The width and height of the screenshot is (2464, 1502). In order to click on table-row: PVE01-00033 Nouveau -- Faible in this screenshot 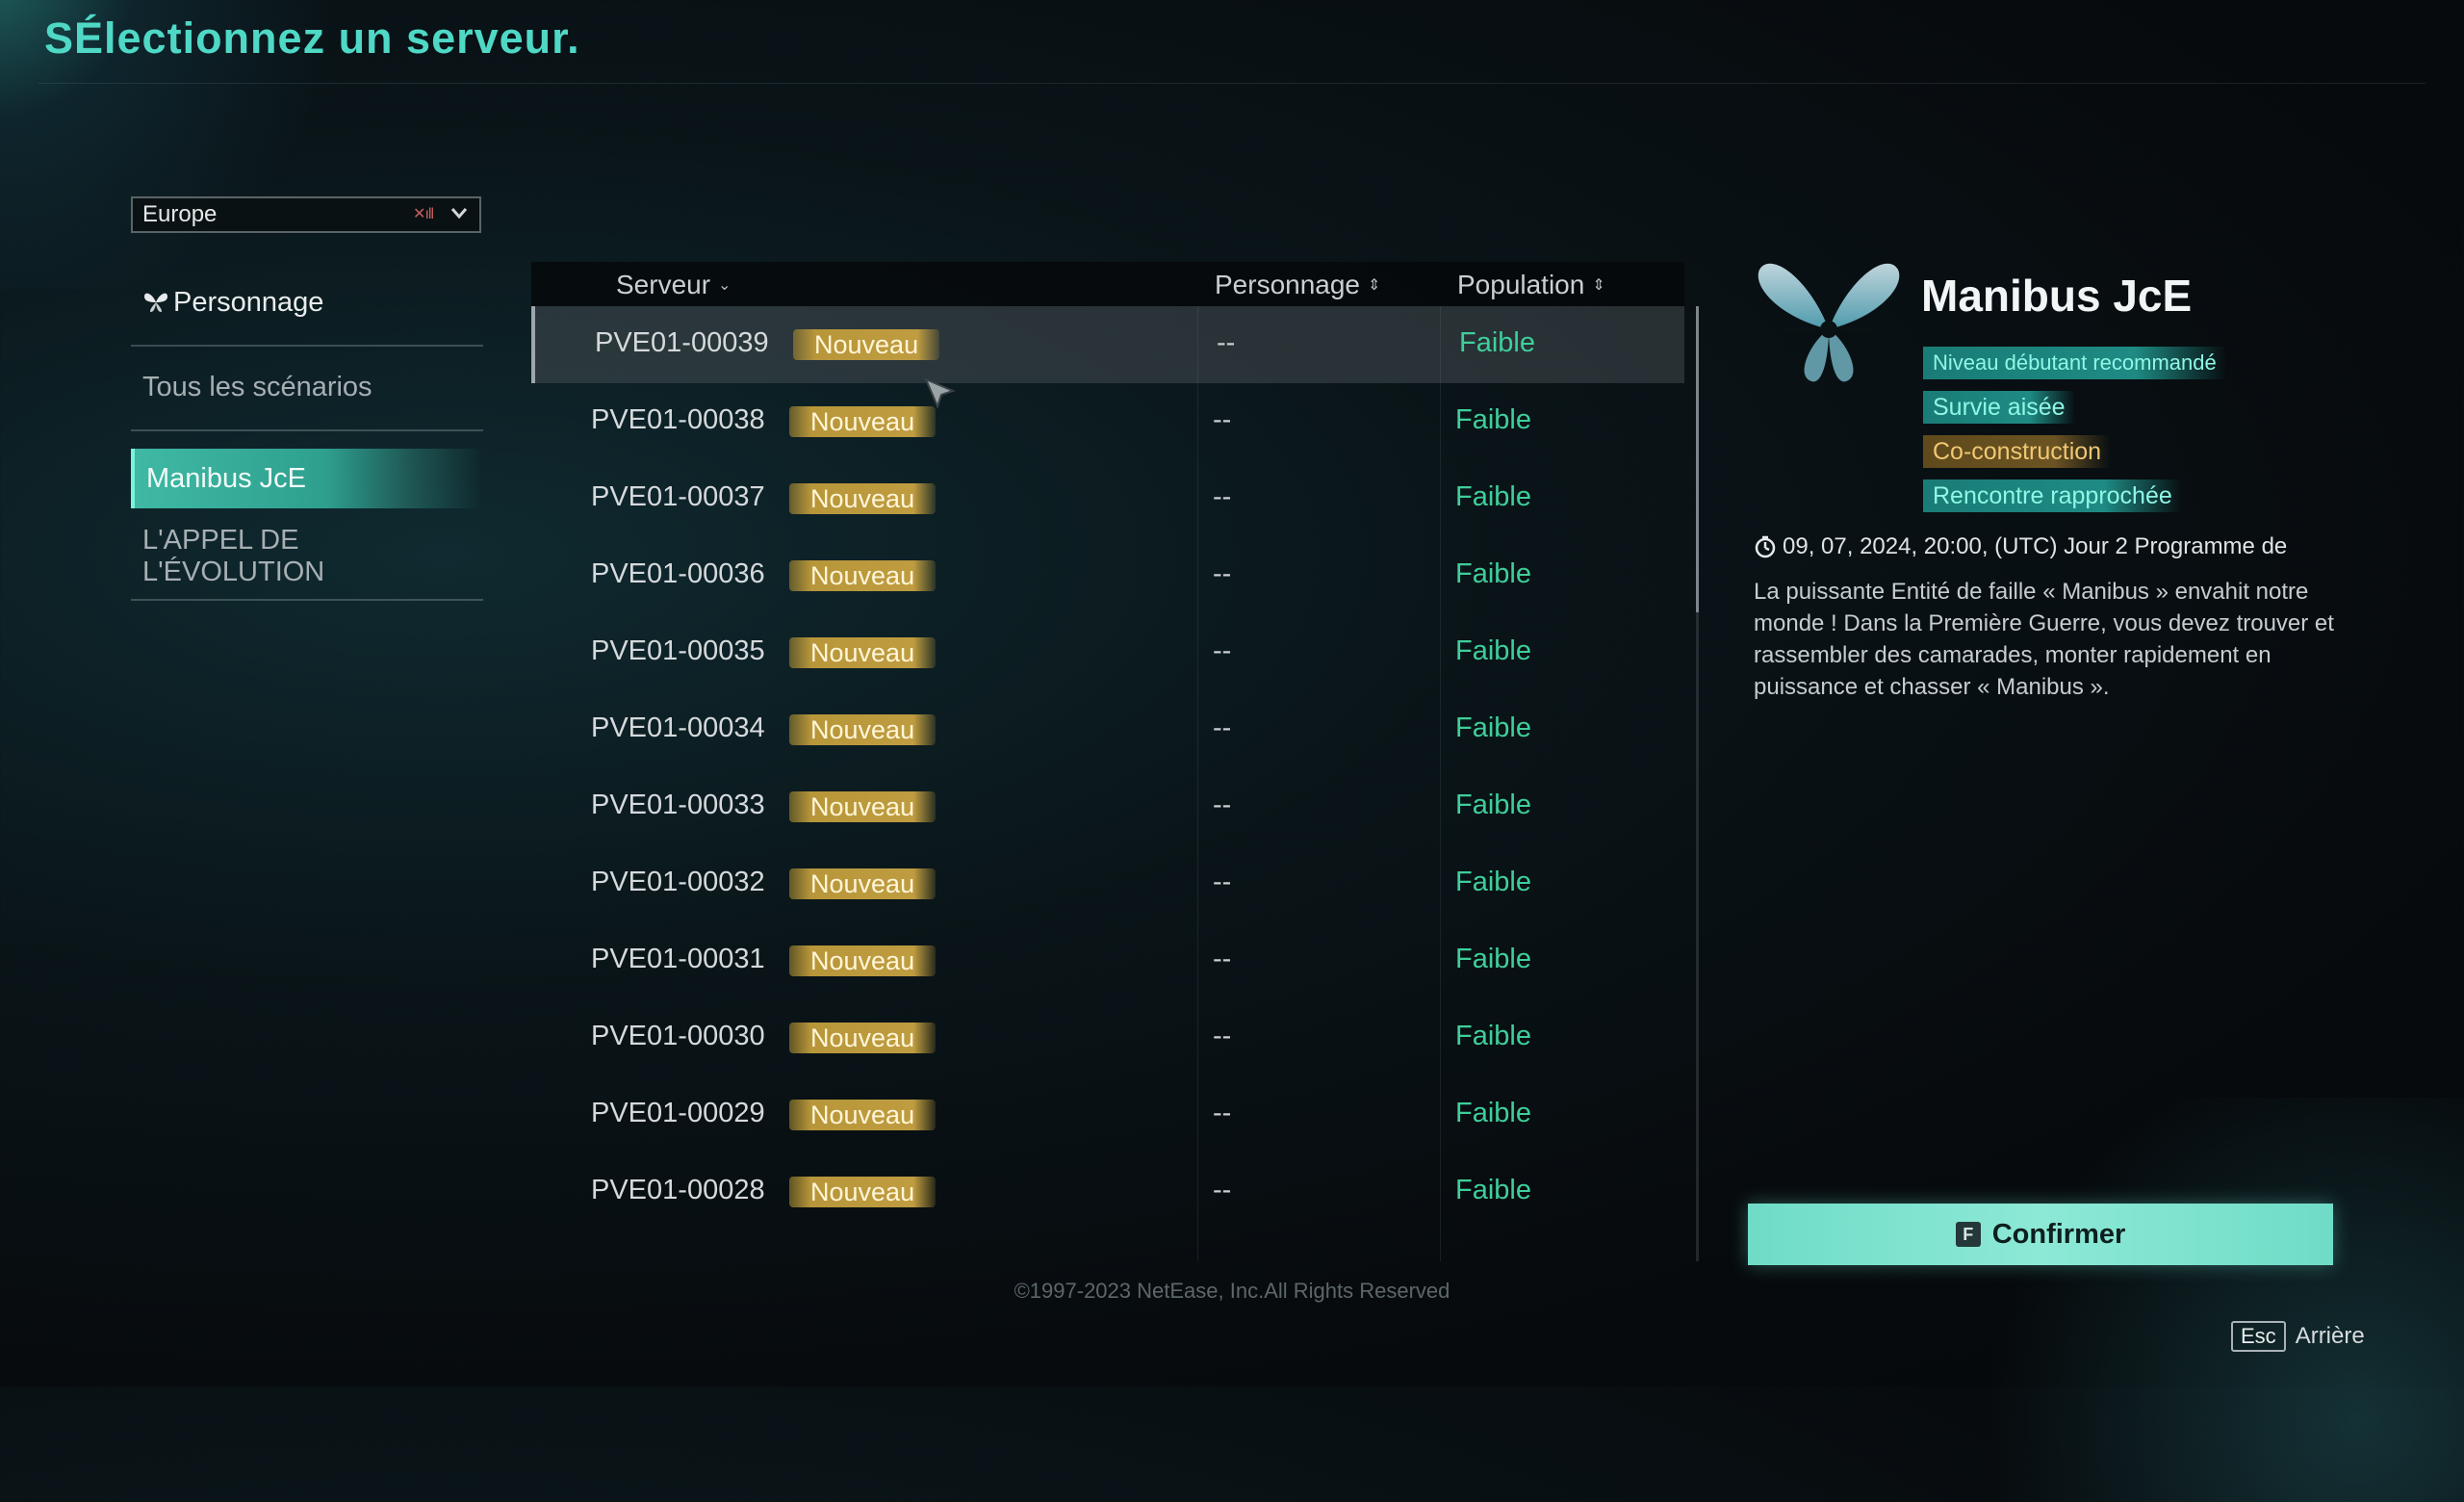, I will do `click(1107, 807)`.